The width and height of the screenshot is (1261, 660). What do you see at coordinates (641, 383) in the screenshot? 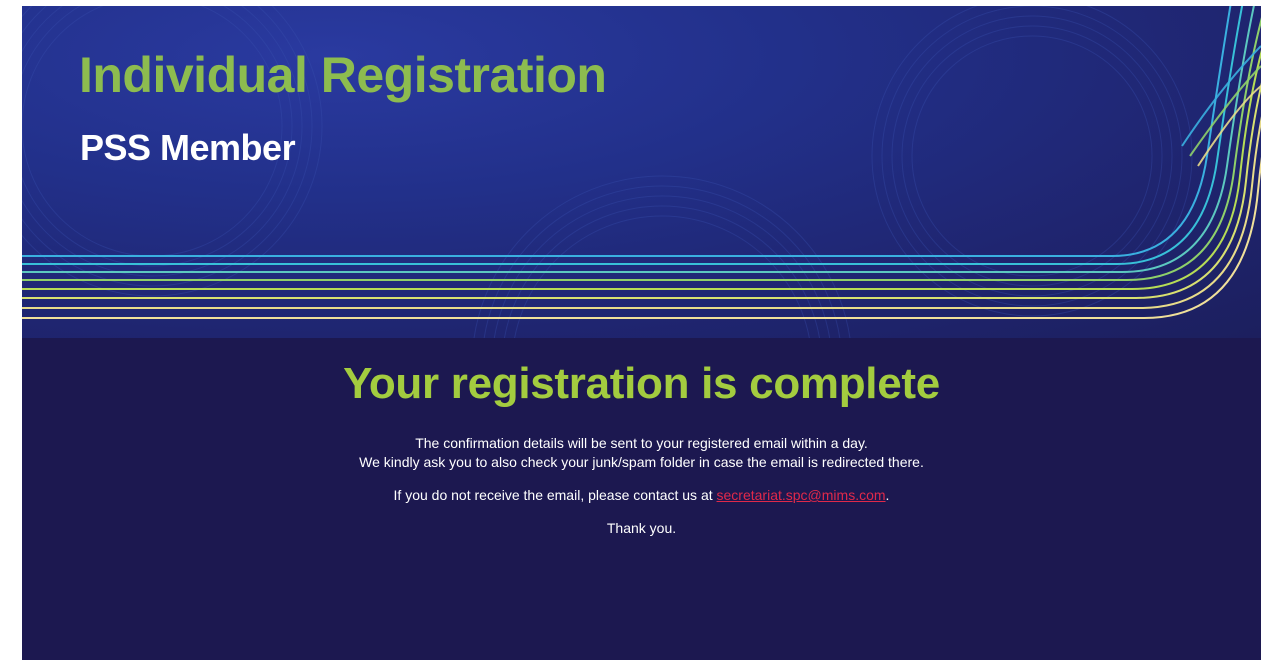
I see `confirmation-heading: Your registration is complete` at bounding box center [641, 383].